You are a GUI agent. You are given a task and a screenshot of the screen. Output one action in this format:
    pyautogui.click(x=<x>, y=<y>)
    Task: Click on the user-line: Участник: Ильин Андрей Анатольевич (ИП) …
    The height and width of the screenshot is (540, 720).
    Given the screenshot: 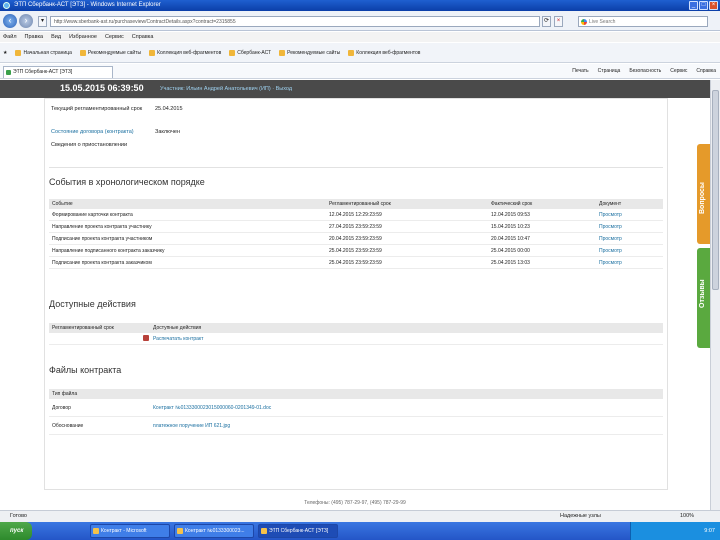 What is the action you would take?
    pyautogui.click(x=226, y=89)
    